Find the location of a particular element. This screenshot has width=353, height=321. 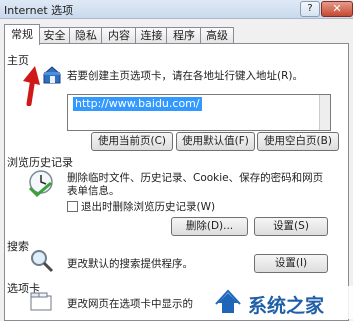

history-clock-icon is located at coordinates (40, 184).